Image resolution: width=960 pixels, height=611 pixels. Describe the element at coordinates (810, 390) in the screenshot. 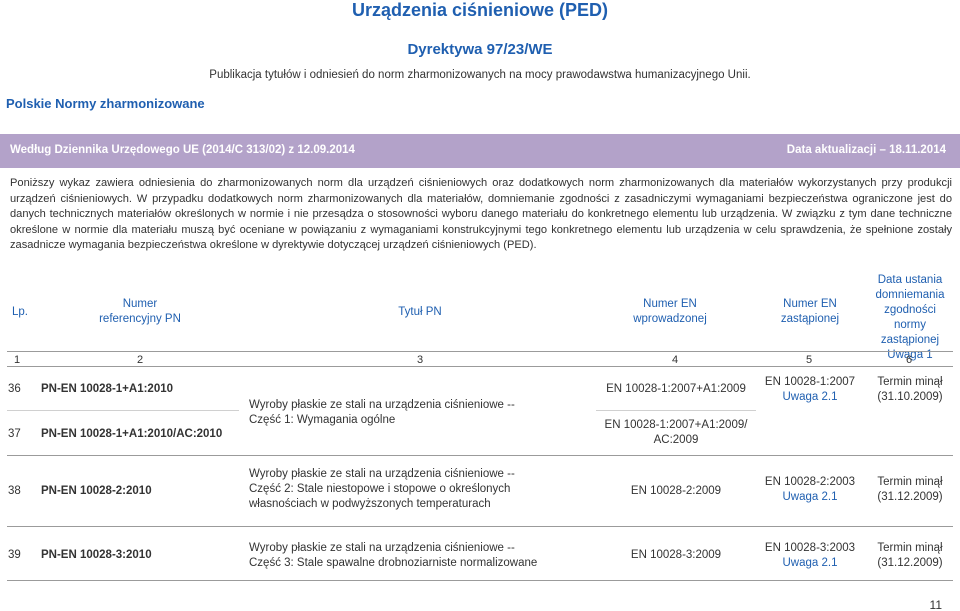

I see `group-36-37-replaced: EN 10028-1:2007 Uwaga 2.1` at that location.